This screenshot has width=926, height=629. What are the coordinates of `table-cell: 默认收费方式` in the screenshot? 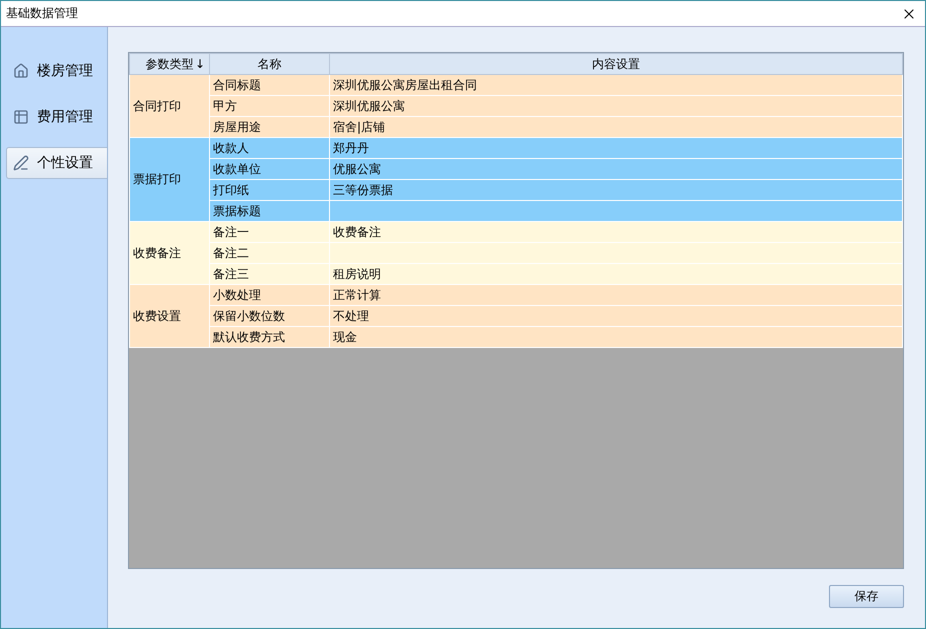 It's located at (270, 337).